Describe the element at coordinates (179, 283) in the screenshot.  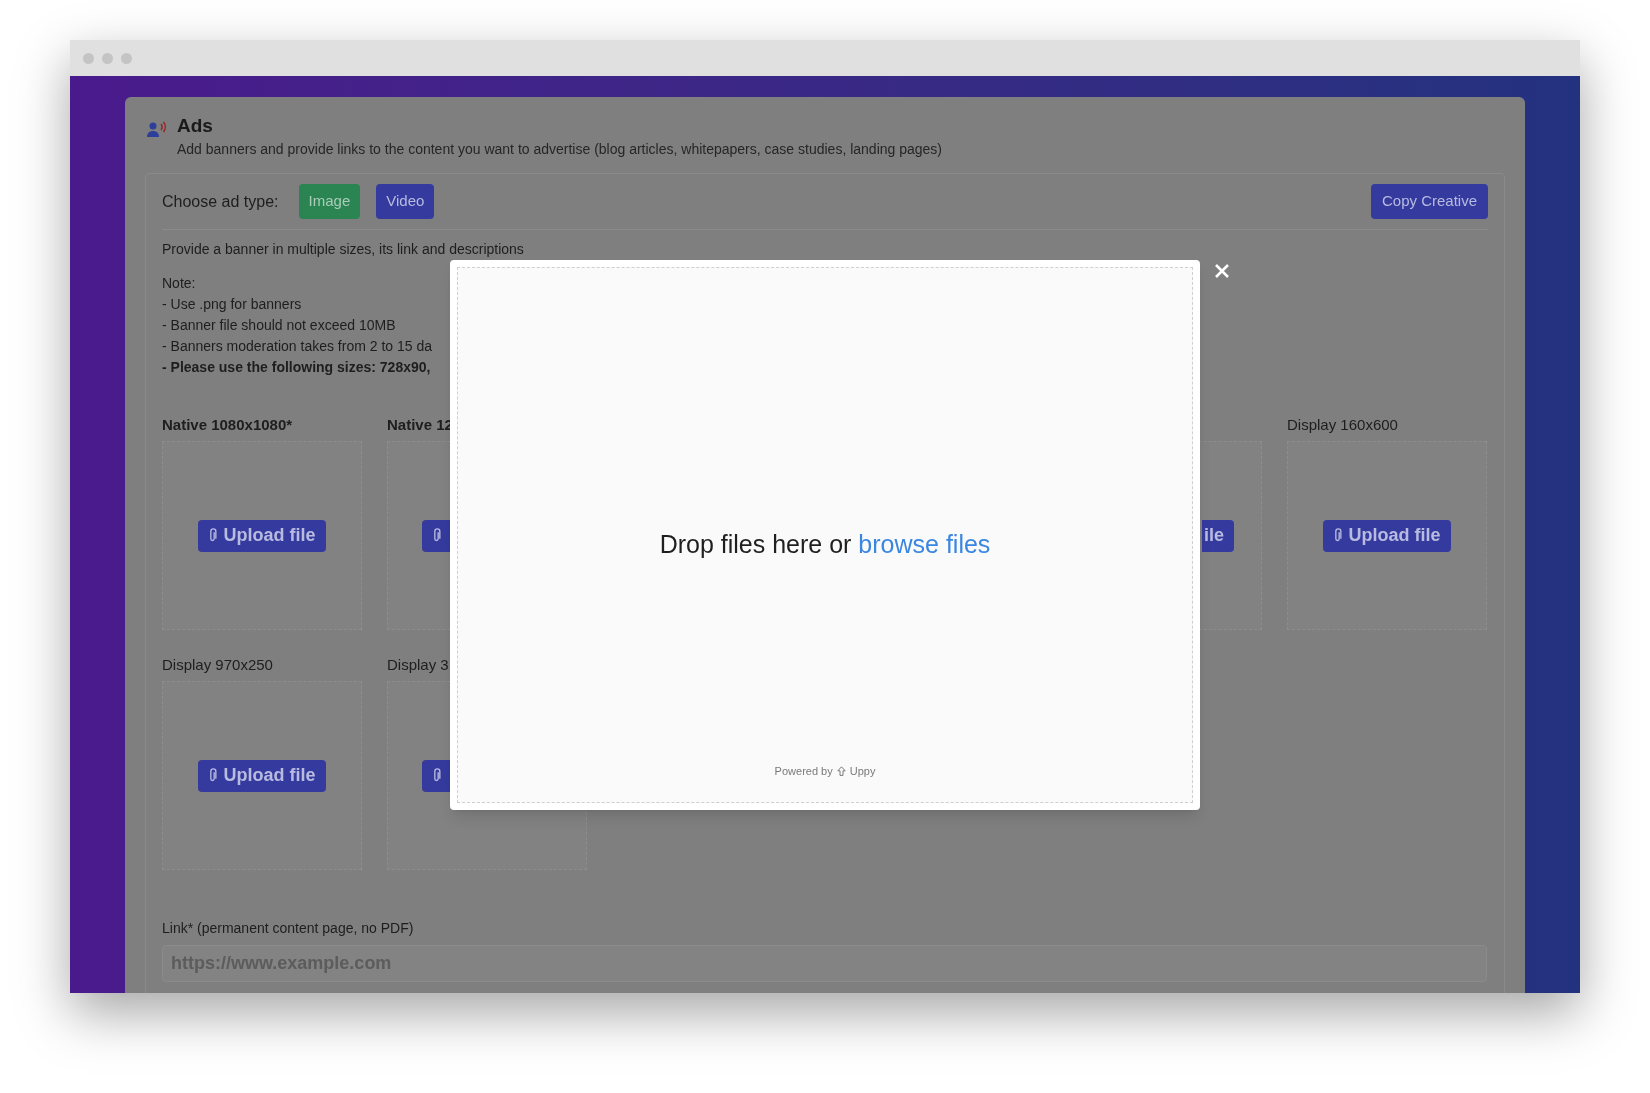
I see `note-line: Note:` at that location.